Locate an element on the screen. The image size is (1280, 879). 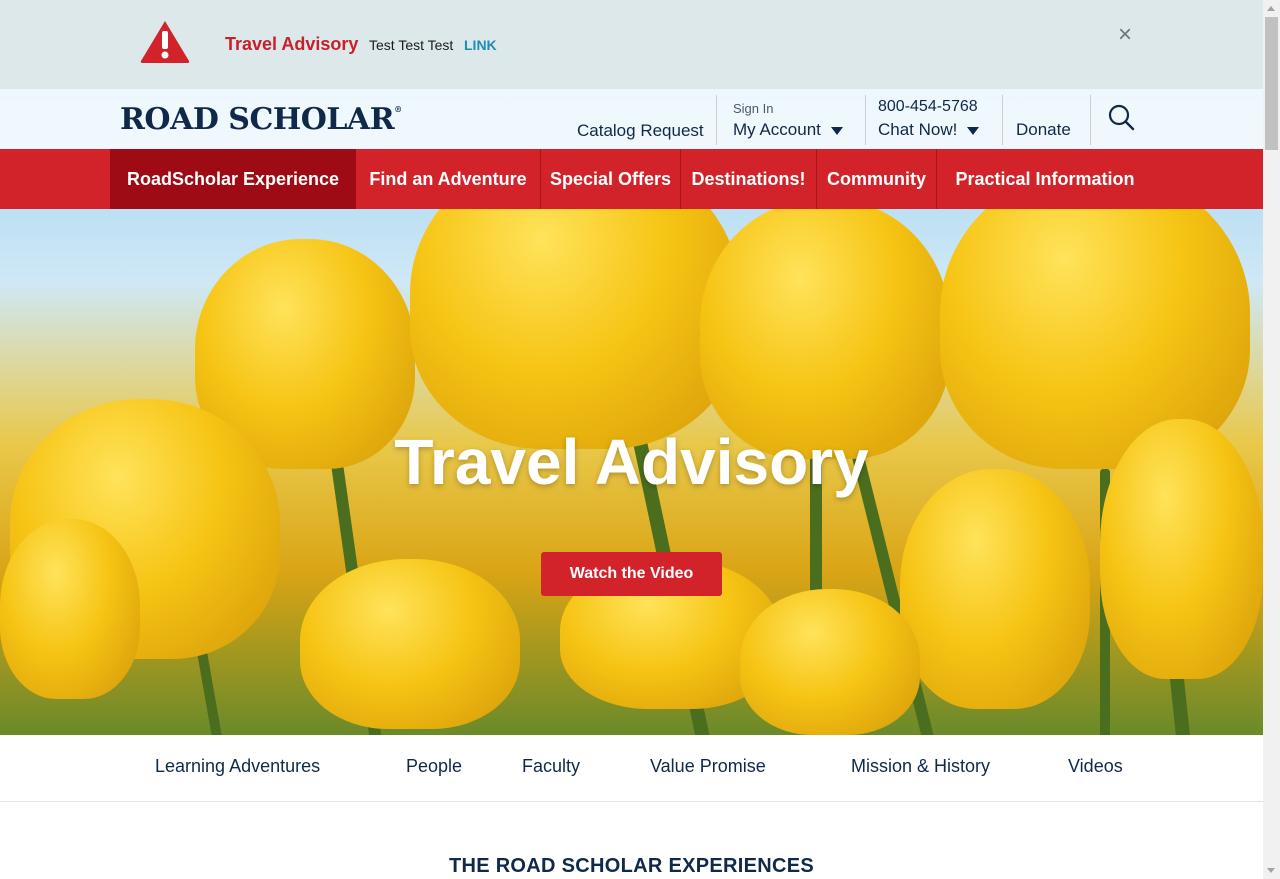
my-account-dropdown: My Account is located at coordinates (788, 130).